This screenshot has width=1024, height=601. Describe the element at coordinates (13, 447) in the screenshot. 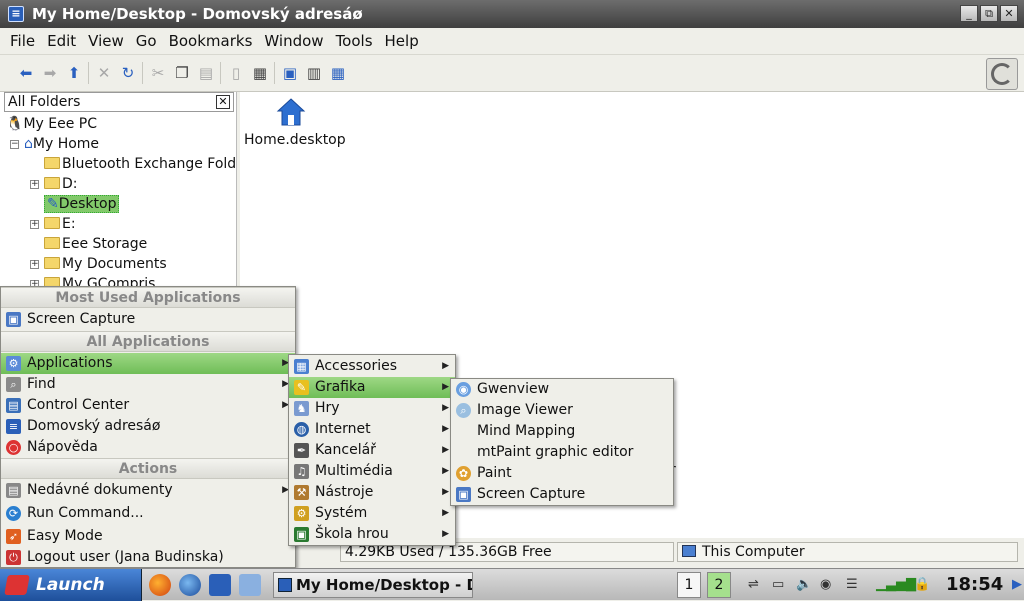

I see `help-lifebuoy-icon: ○` at that location.